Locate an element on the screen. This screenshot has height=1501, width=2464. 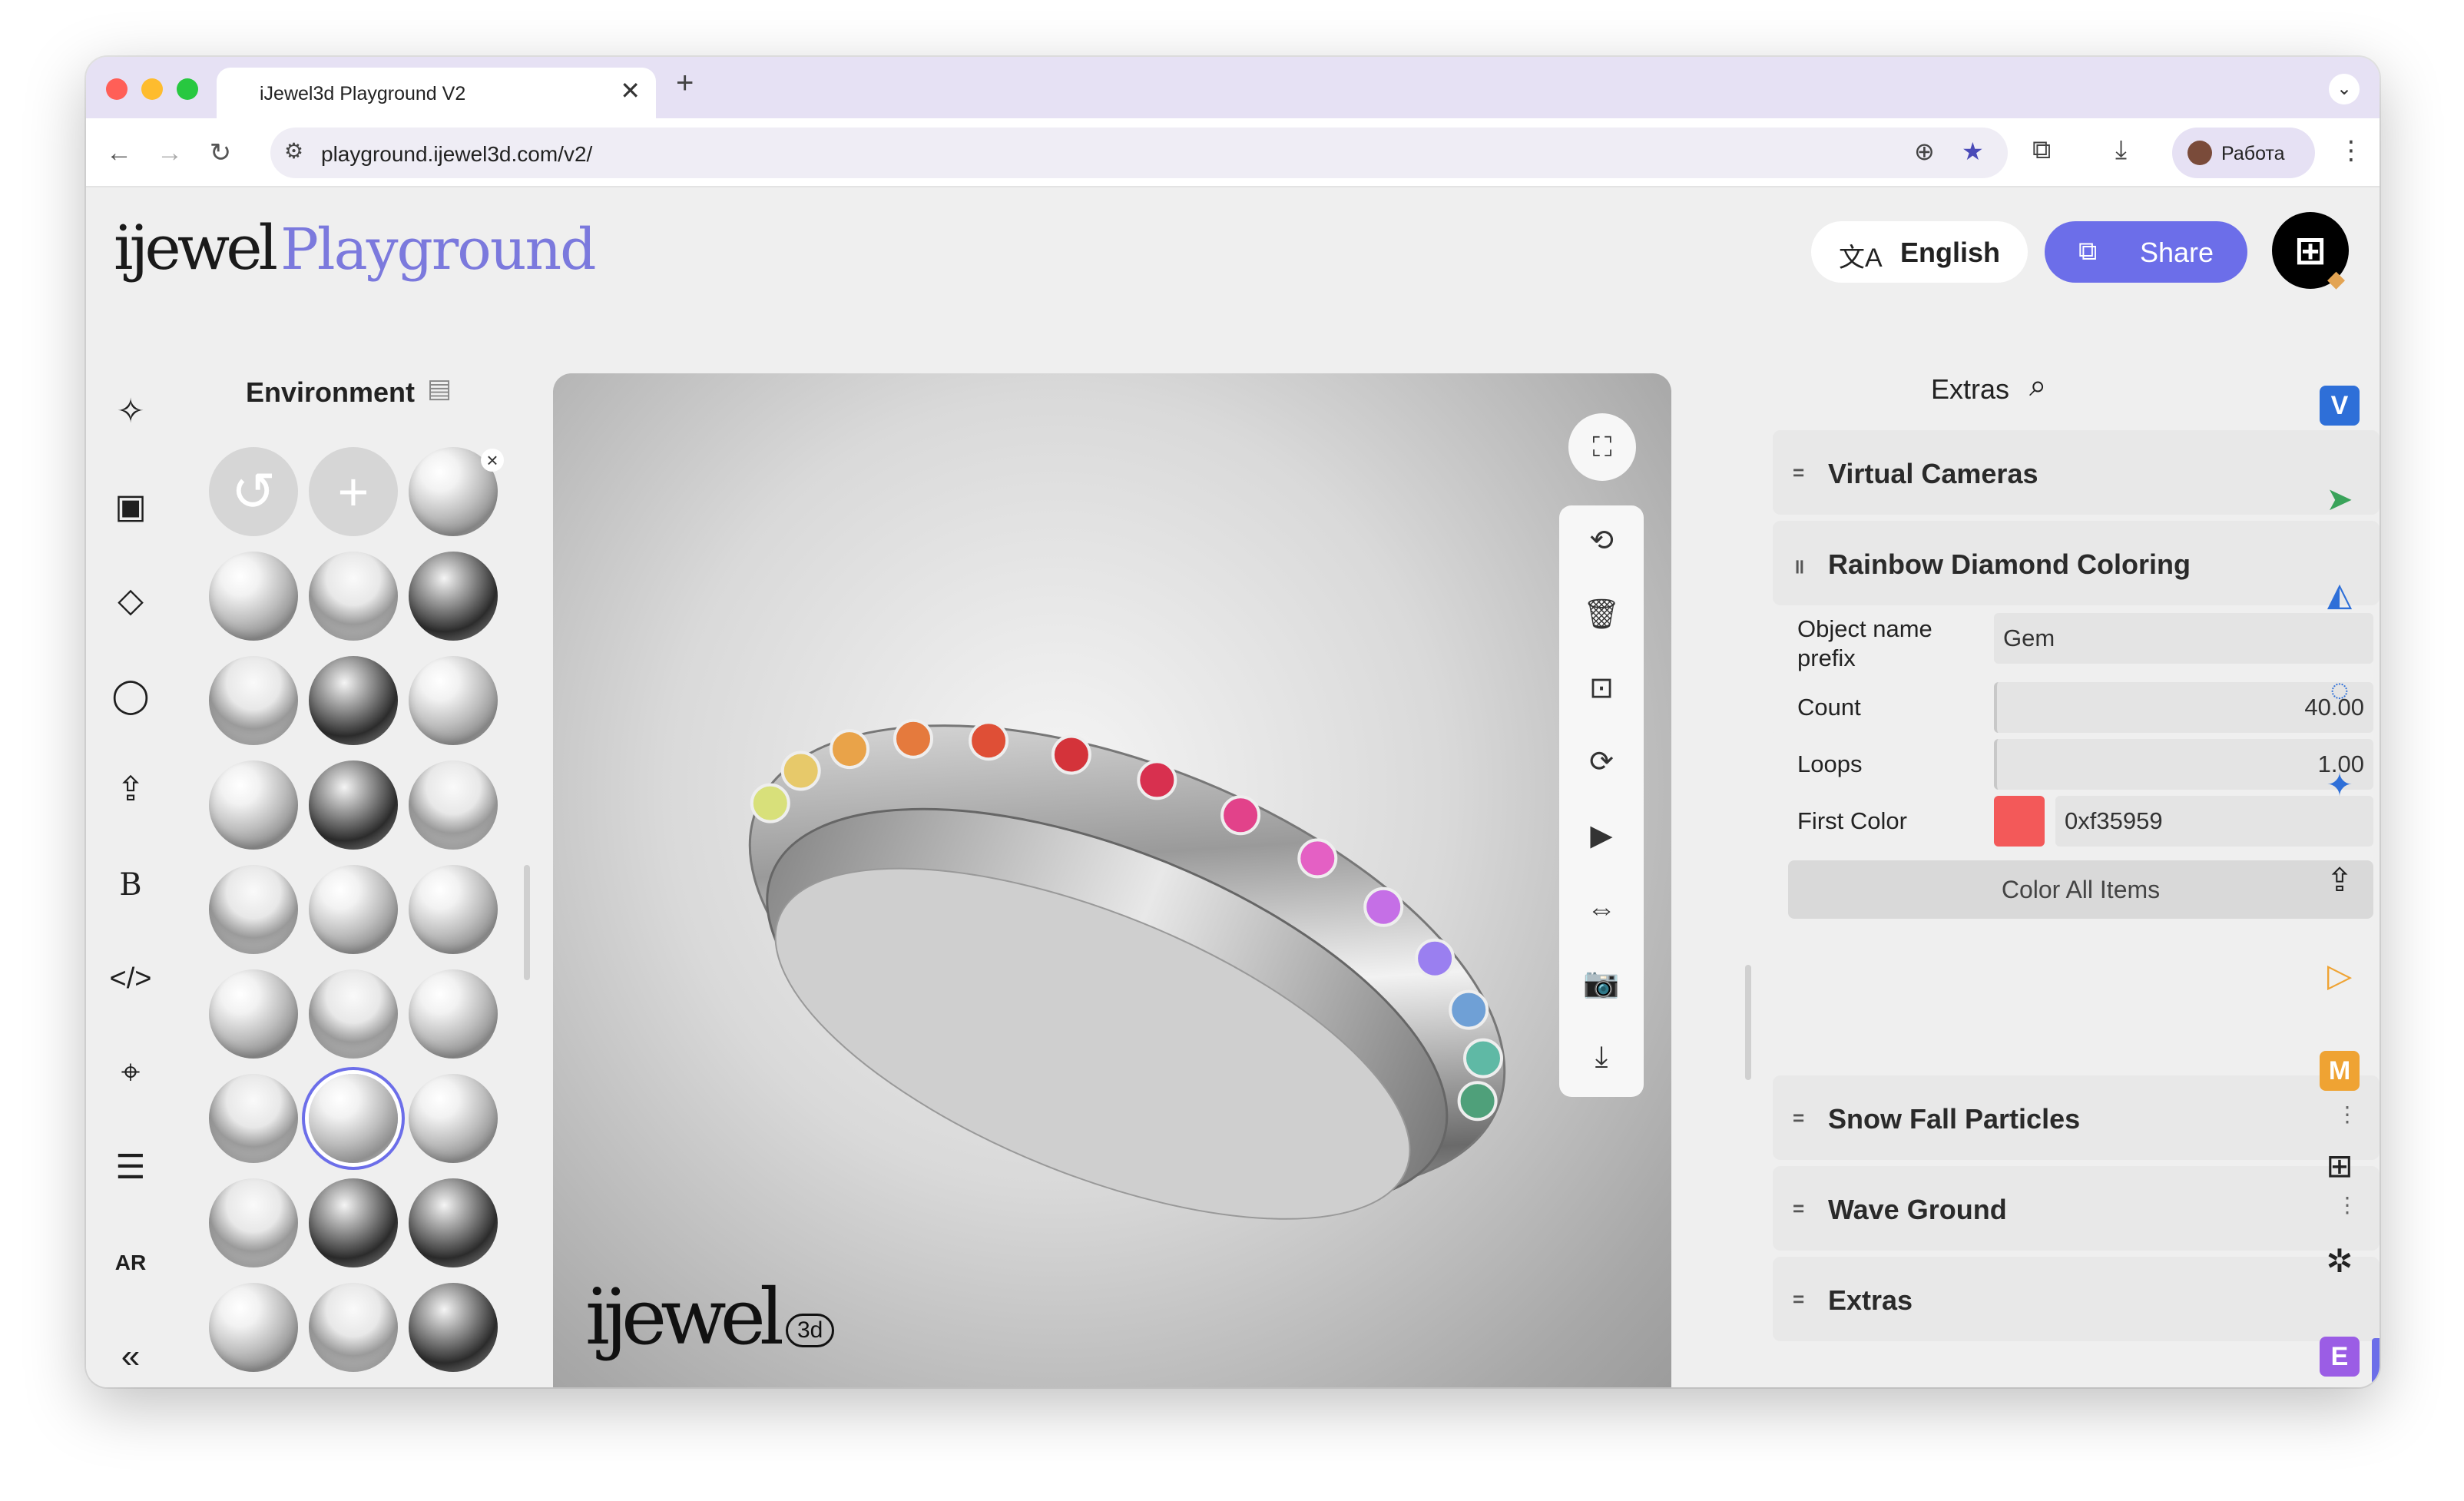
gallery-icon: ▣ is located at coordinates (131, 507).